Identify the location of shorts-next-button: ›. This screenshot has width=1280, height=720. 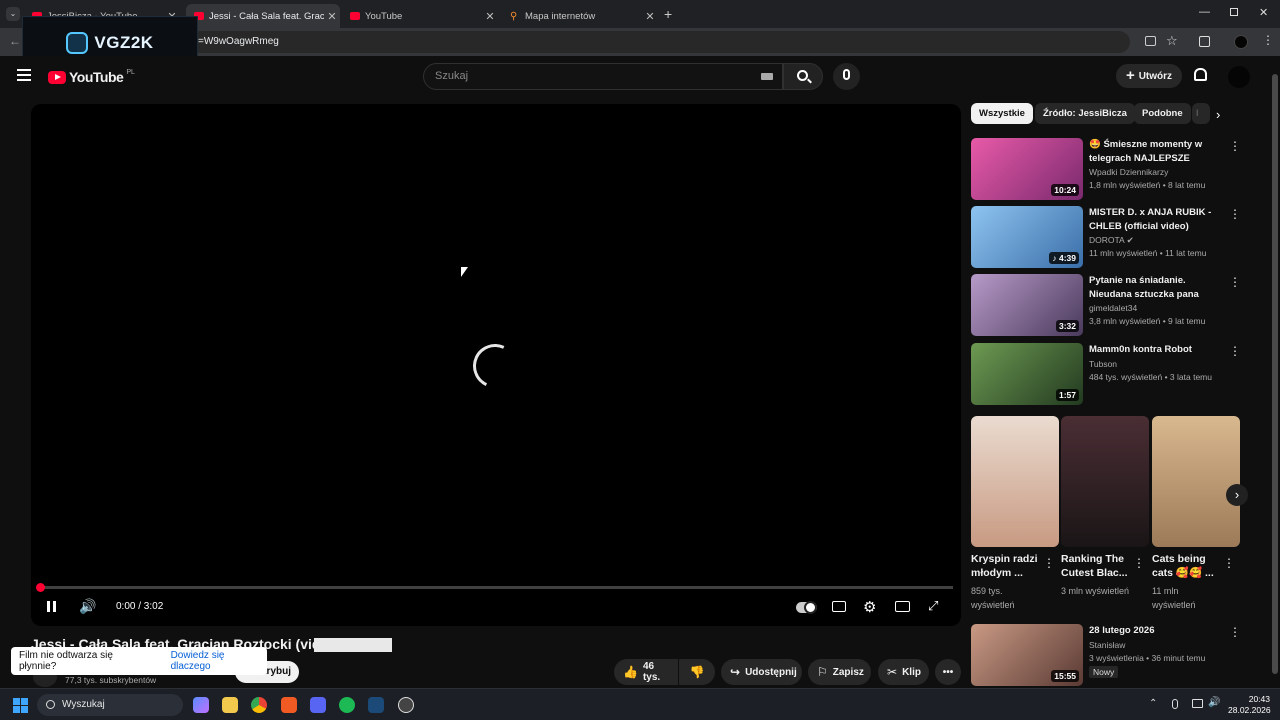
(1237, 495).